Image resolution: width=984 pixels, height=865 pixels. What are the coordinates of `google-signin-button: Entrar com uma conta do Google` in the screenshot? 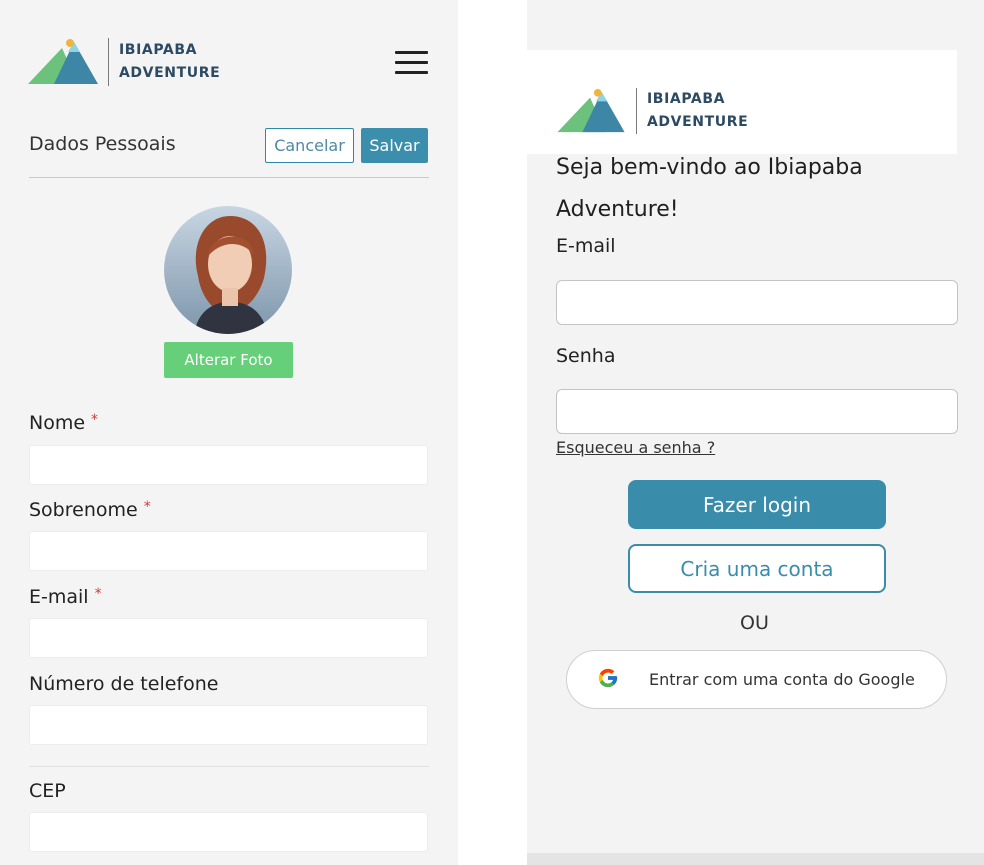 It's located at (756, 679).